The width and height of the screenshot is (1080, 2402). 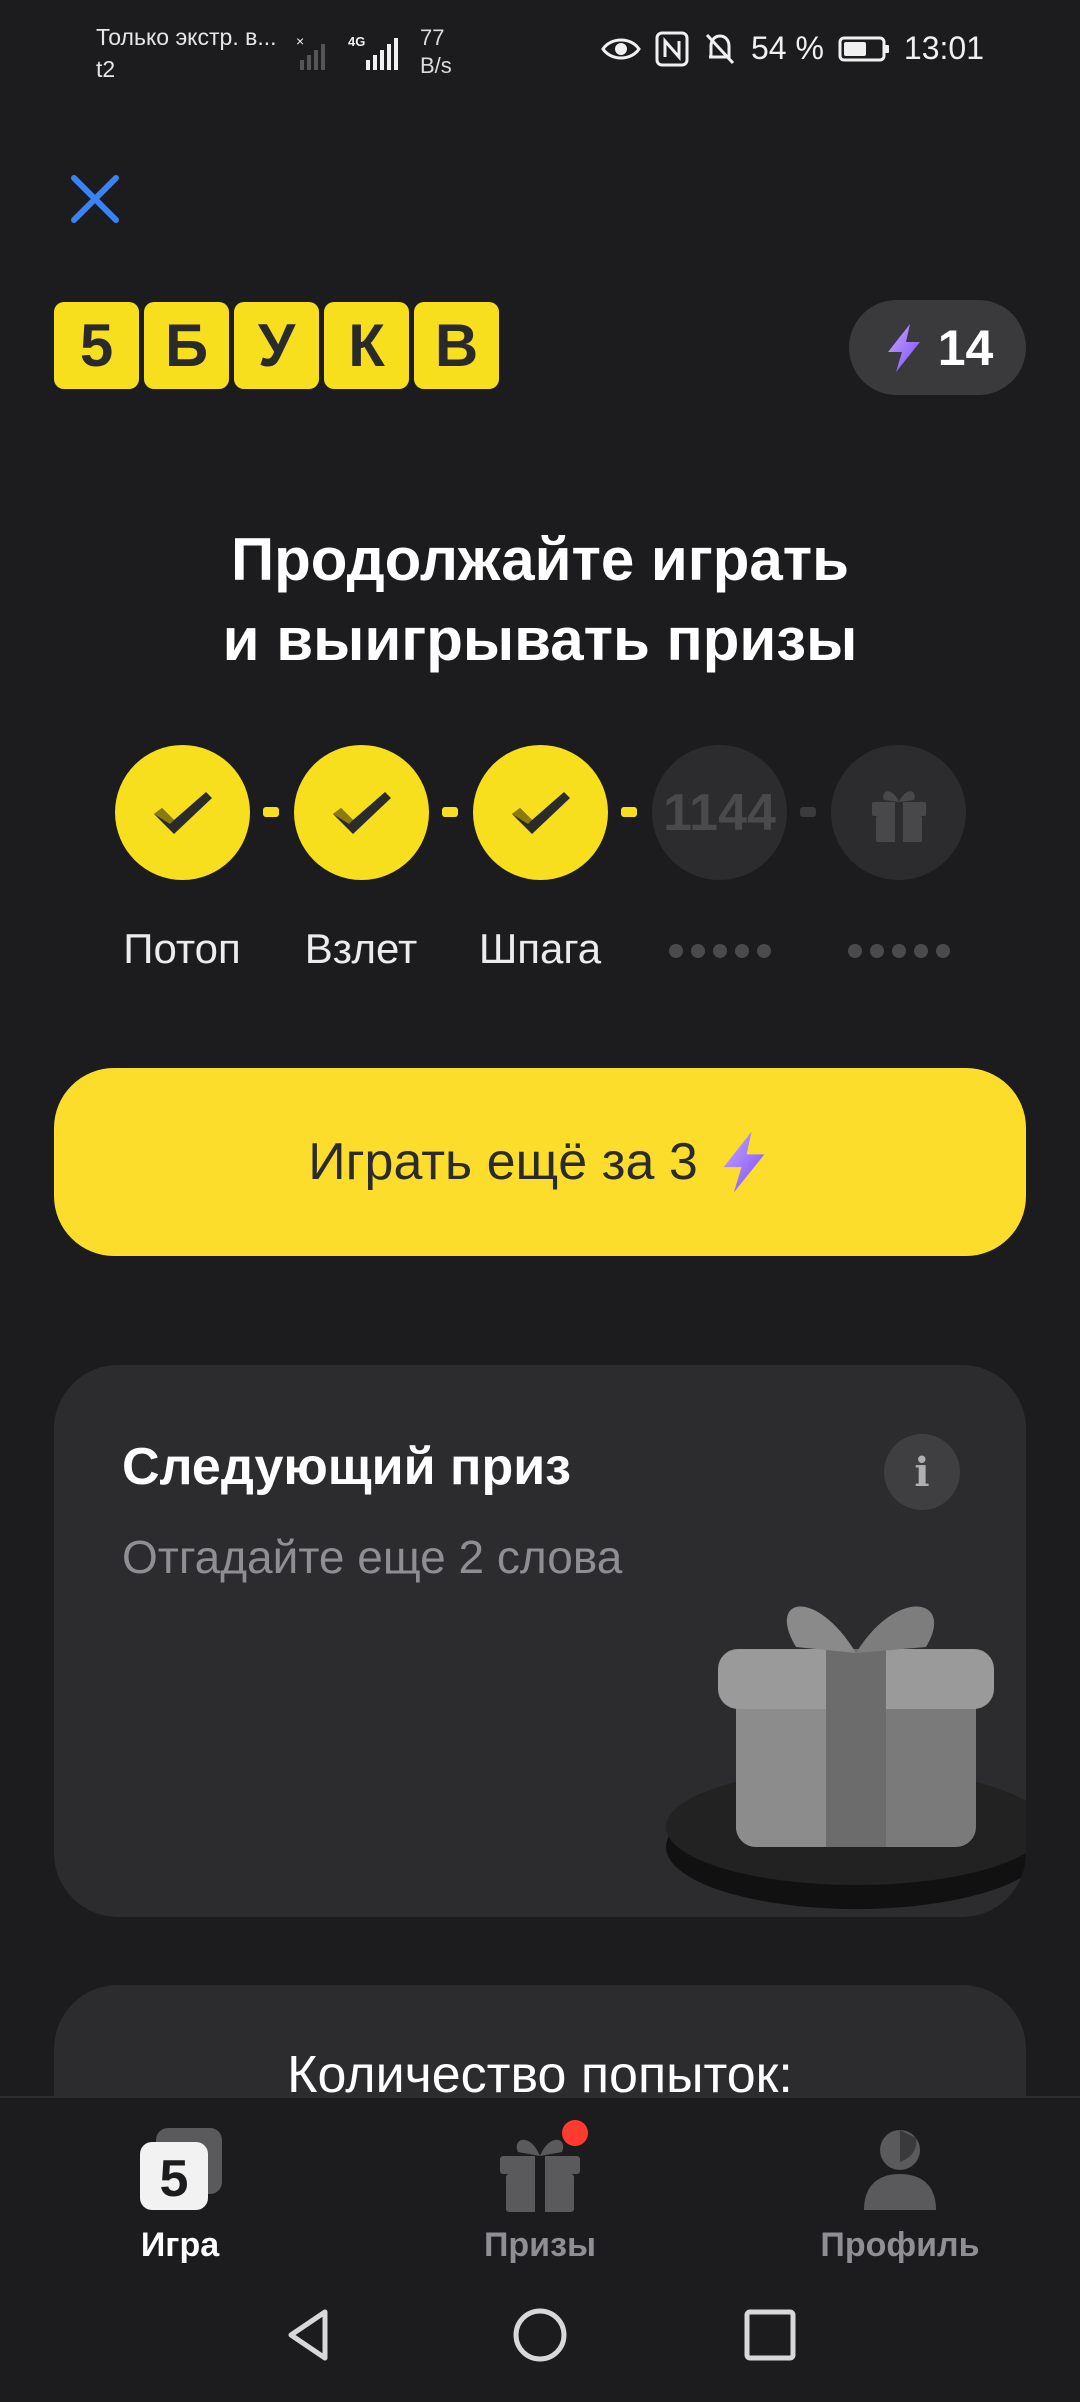 What do you see at coordinates (372, 1557) in the screenshot?
I see `next-prize-subtitle: Отгадайте еще 2 слова` at bounding box center [372, 1557].